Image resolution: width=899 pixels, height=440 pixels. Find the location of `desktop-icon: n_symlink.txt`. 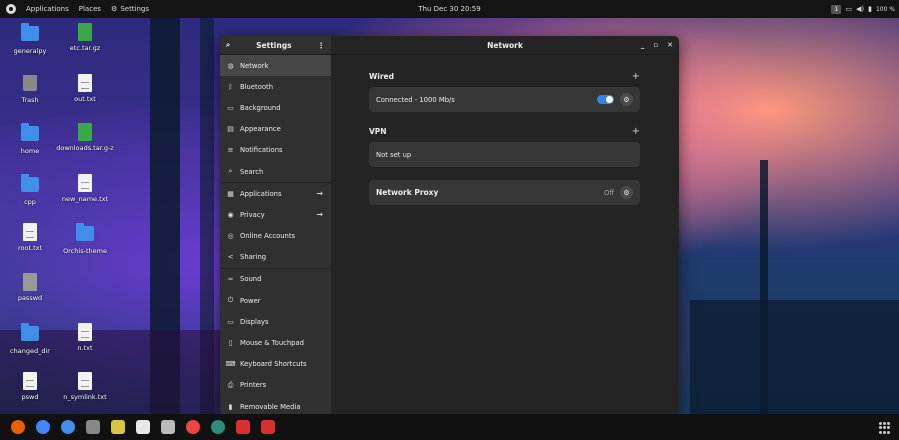

desktop-icon: n_symlink.txt is located at coordinates (85, 386).